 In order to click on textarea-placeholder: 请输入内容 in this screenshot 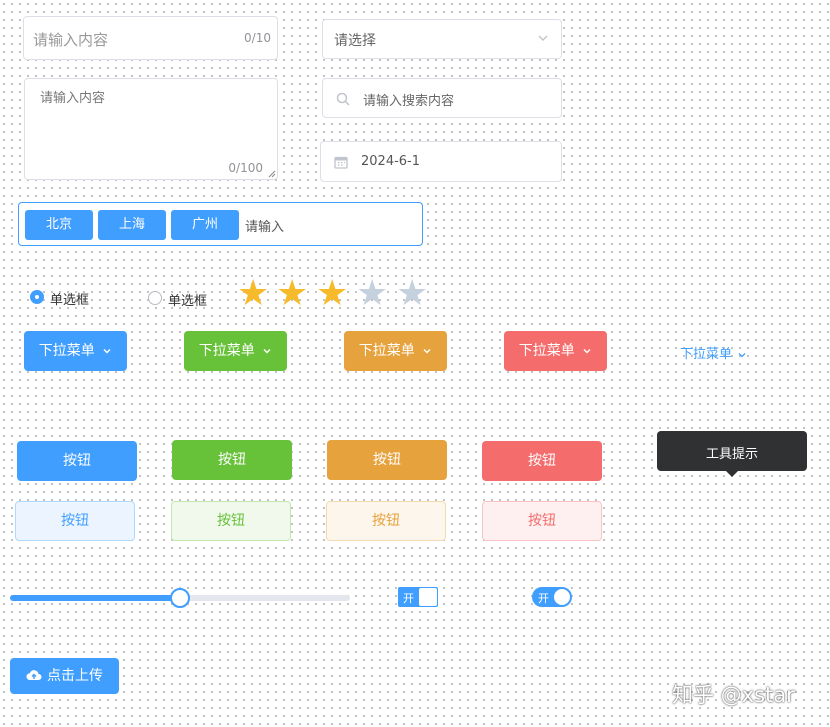, I will do `click(73, 98)`.